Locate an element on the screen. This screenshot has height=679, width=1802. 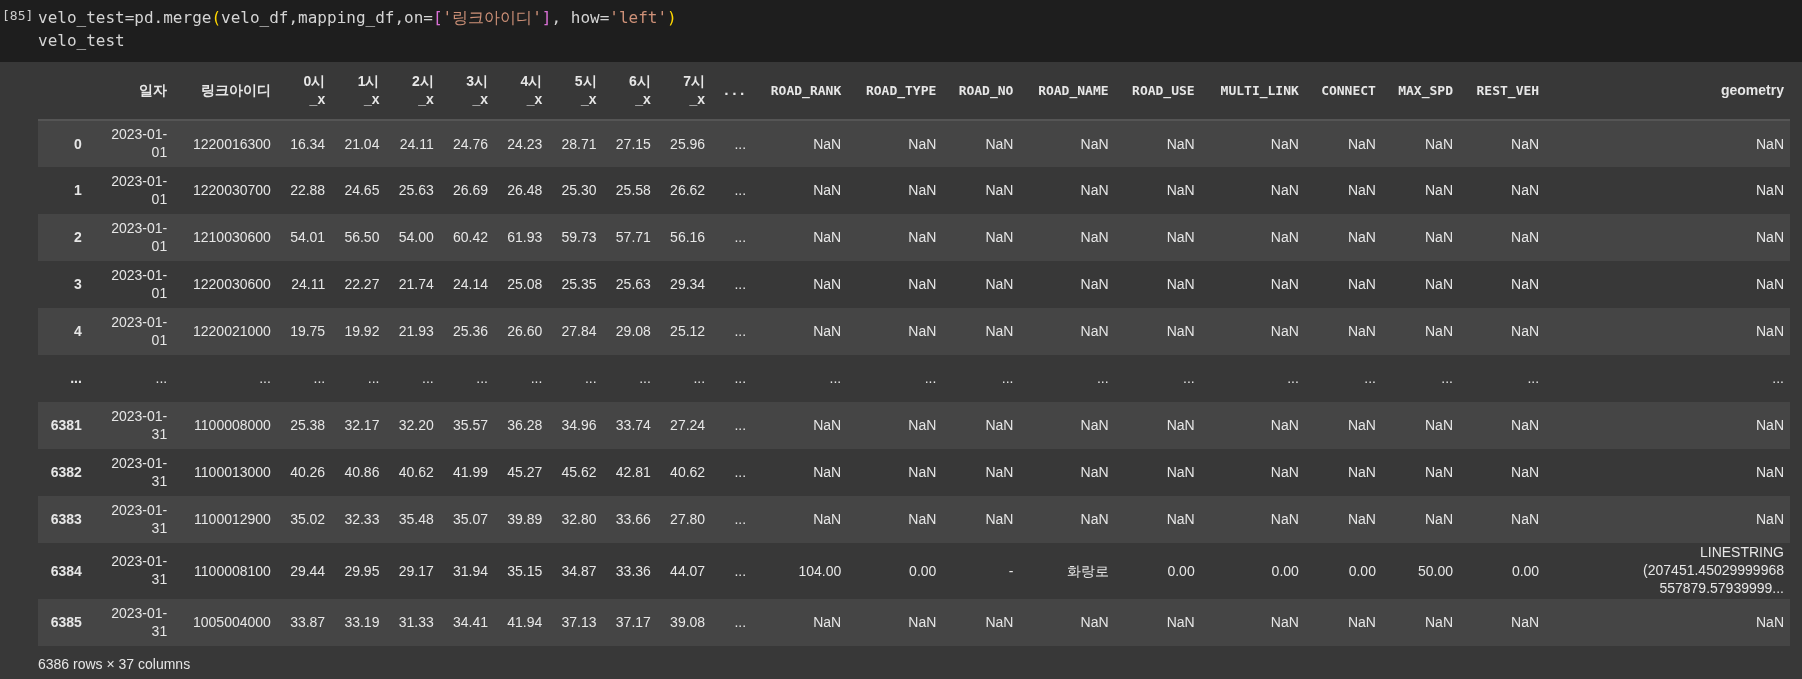
table-cell: 39.08 is located at coordinates (688, 622).